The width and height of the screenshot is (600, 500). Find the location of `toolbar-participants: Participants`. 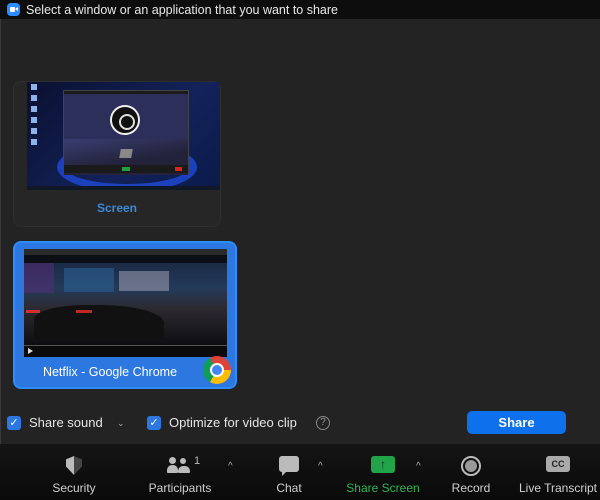

toolbar-participants: Participants is located at coordinates (180, 472).